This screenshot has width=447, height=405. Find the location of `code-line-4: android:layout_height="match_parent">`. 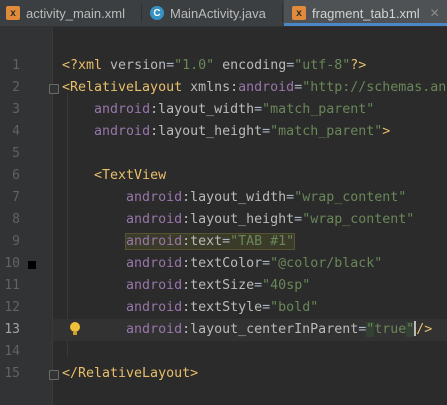

code-line-4: android:layout_height="match_parent"> is located at coordinates (250, 132).